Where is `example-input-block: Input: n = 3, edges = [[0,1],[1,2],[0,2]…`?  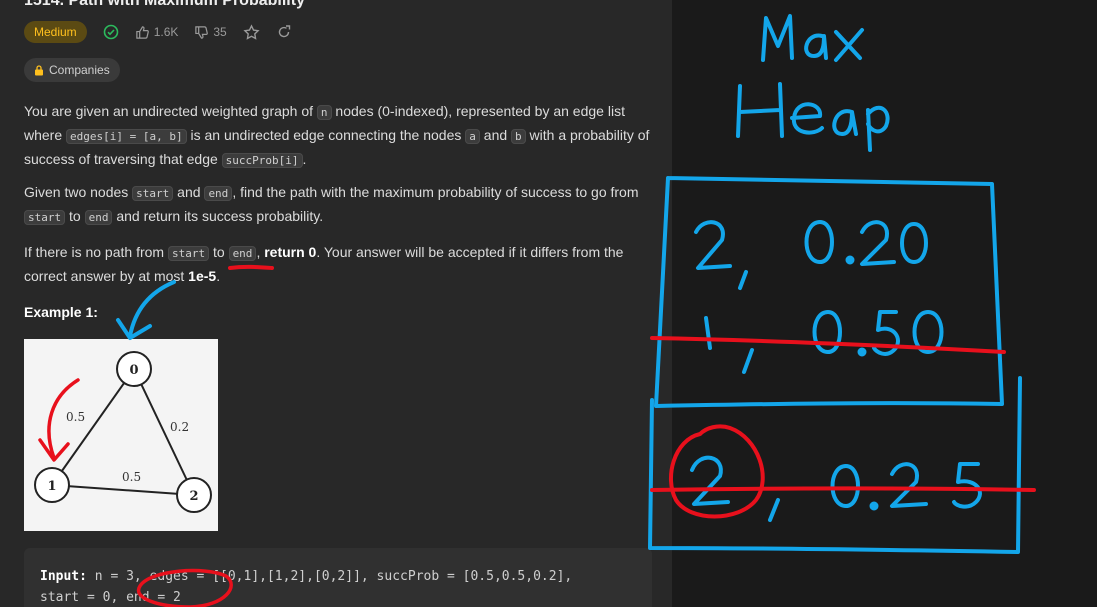 example-input-block: Input: n = 3, edges = [[0,1],[1,2],[0,2]… is located at coordinates (338, 577).